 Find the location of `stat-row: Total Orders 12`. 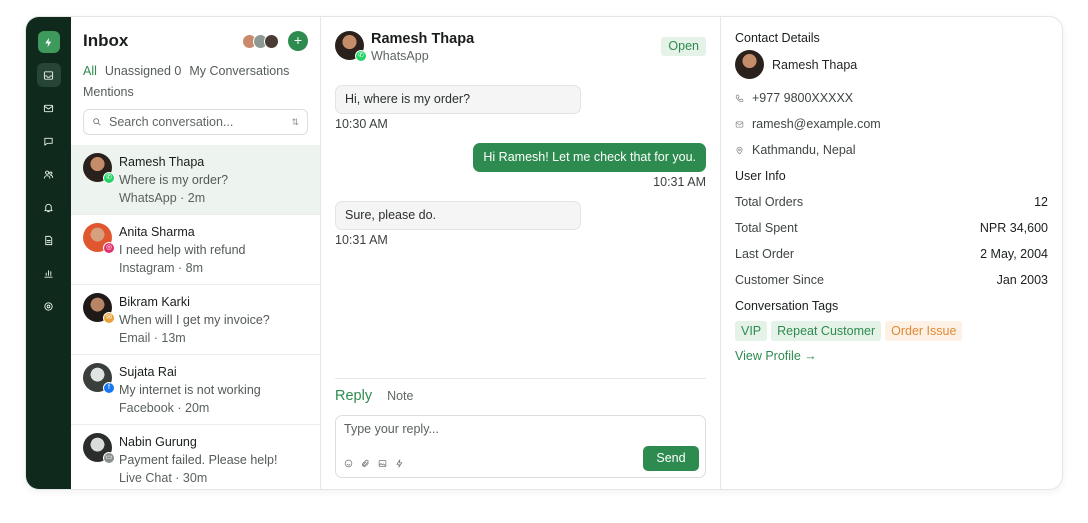

stat-row: Total Orders 12 is located at coordinates (891, 202).